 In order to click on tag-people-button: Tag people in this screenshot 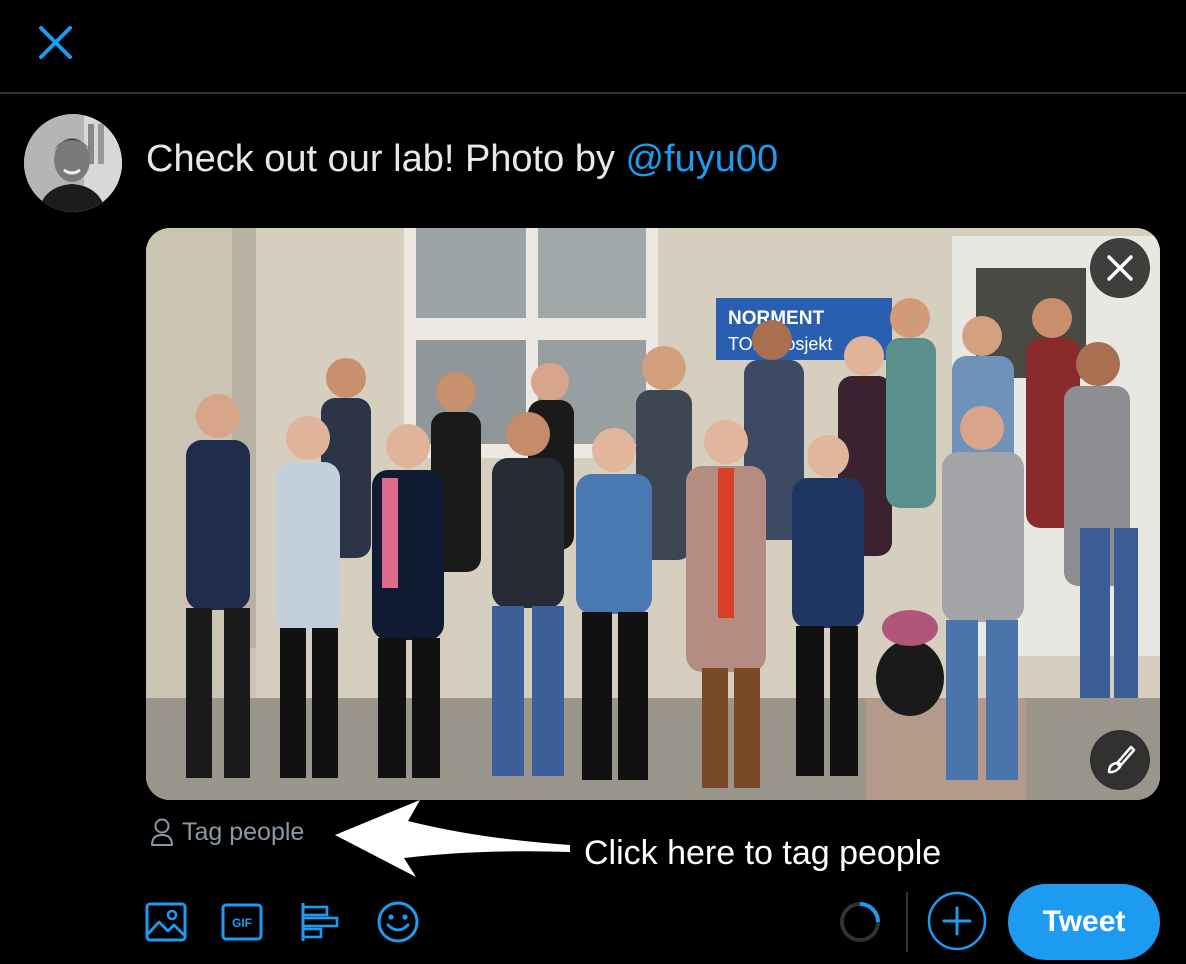, I will do `click(227, 832)`.